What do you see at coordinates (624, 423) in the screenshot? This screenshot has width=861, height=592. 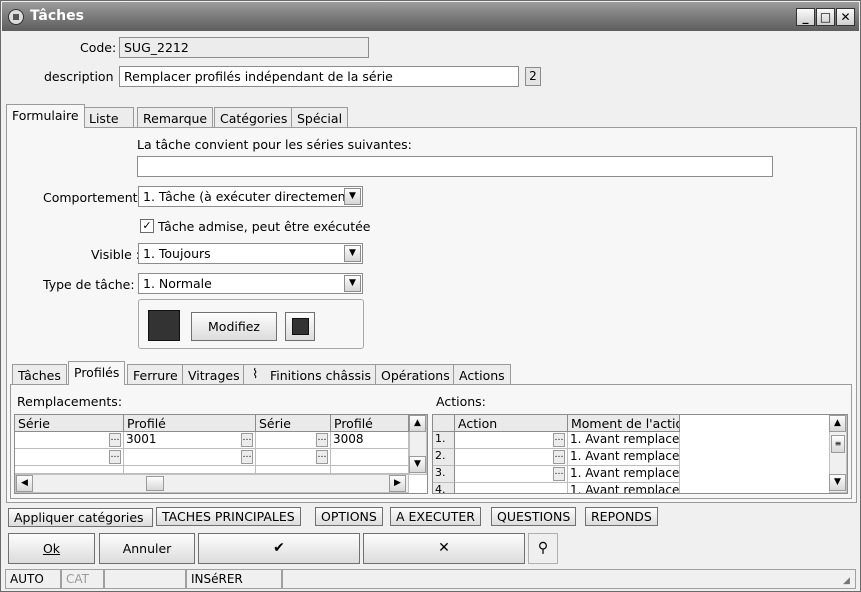 I see `column-header: Moment de l'action` at bounding box center [624, 423].